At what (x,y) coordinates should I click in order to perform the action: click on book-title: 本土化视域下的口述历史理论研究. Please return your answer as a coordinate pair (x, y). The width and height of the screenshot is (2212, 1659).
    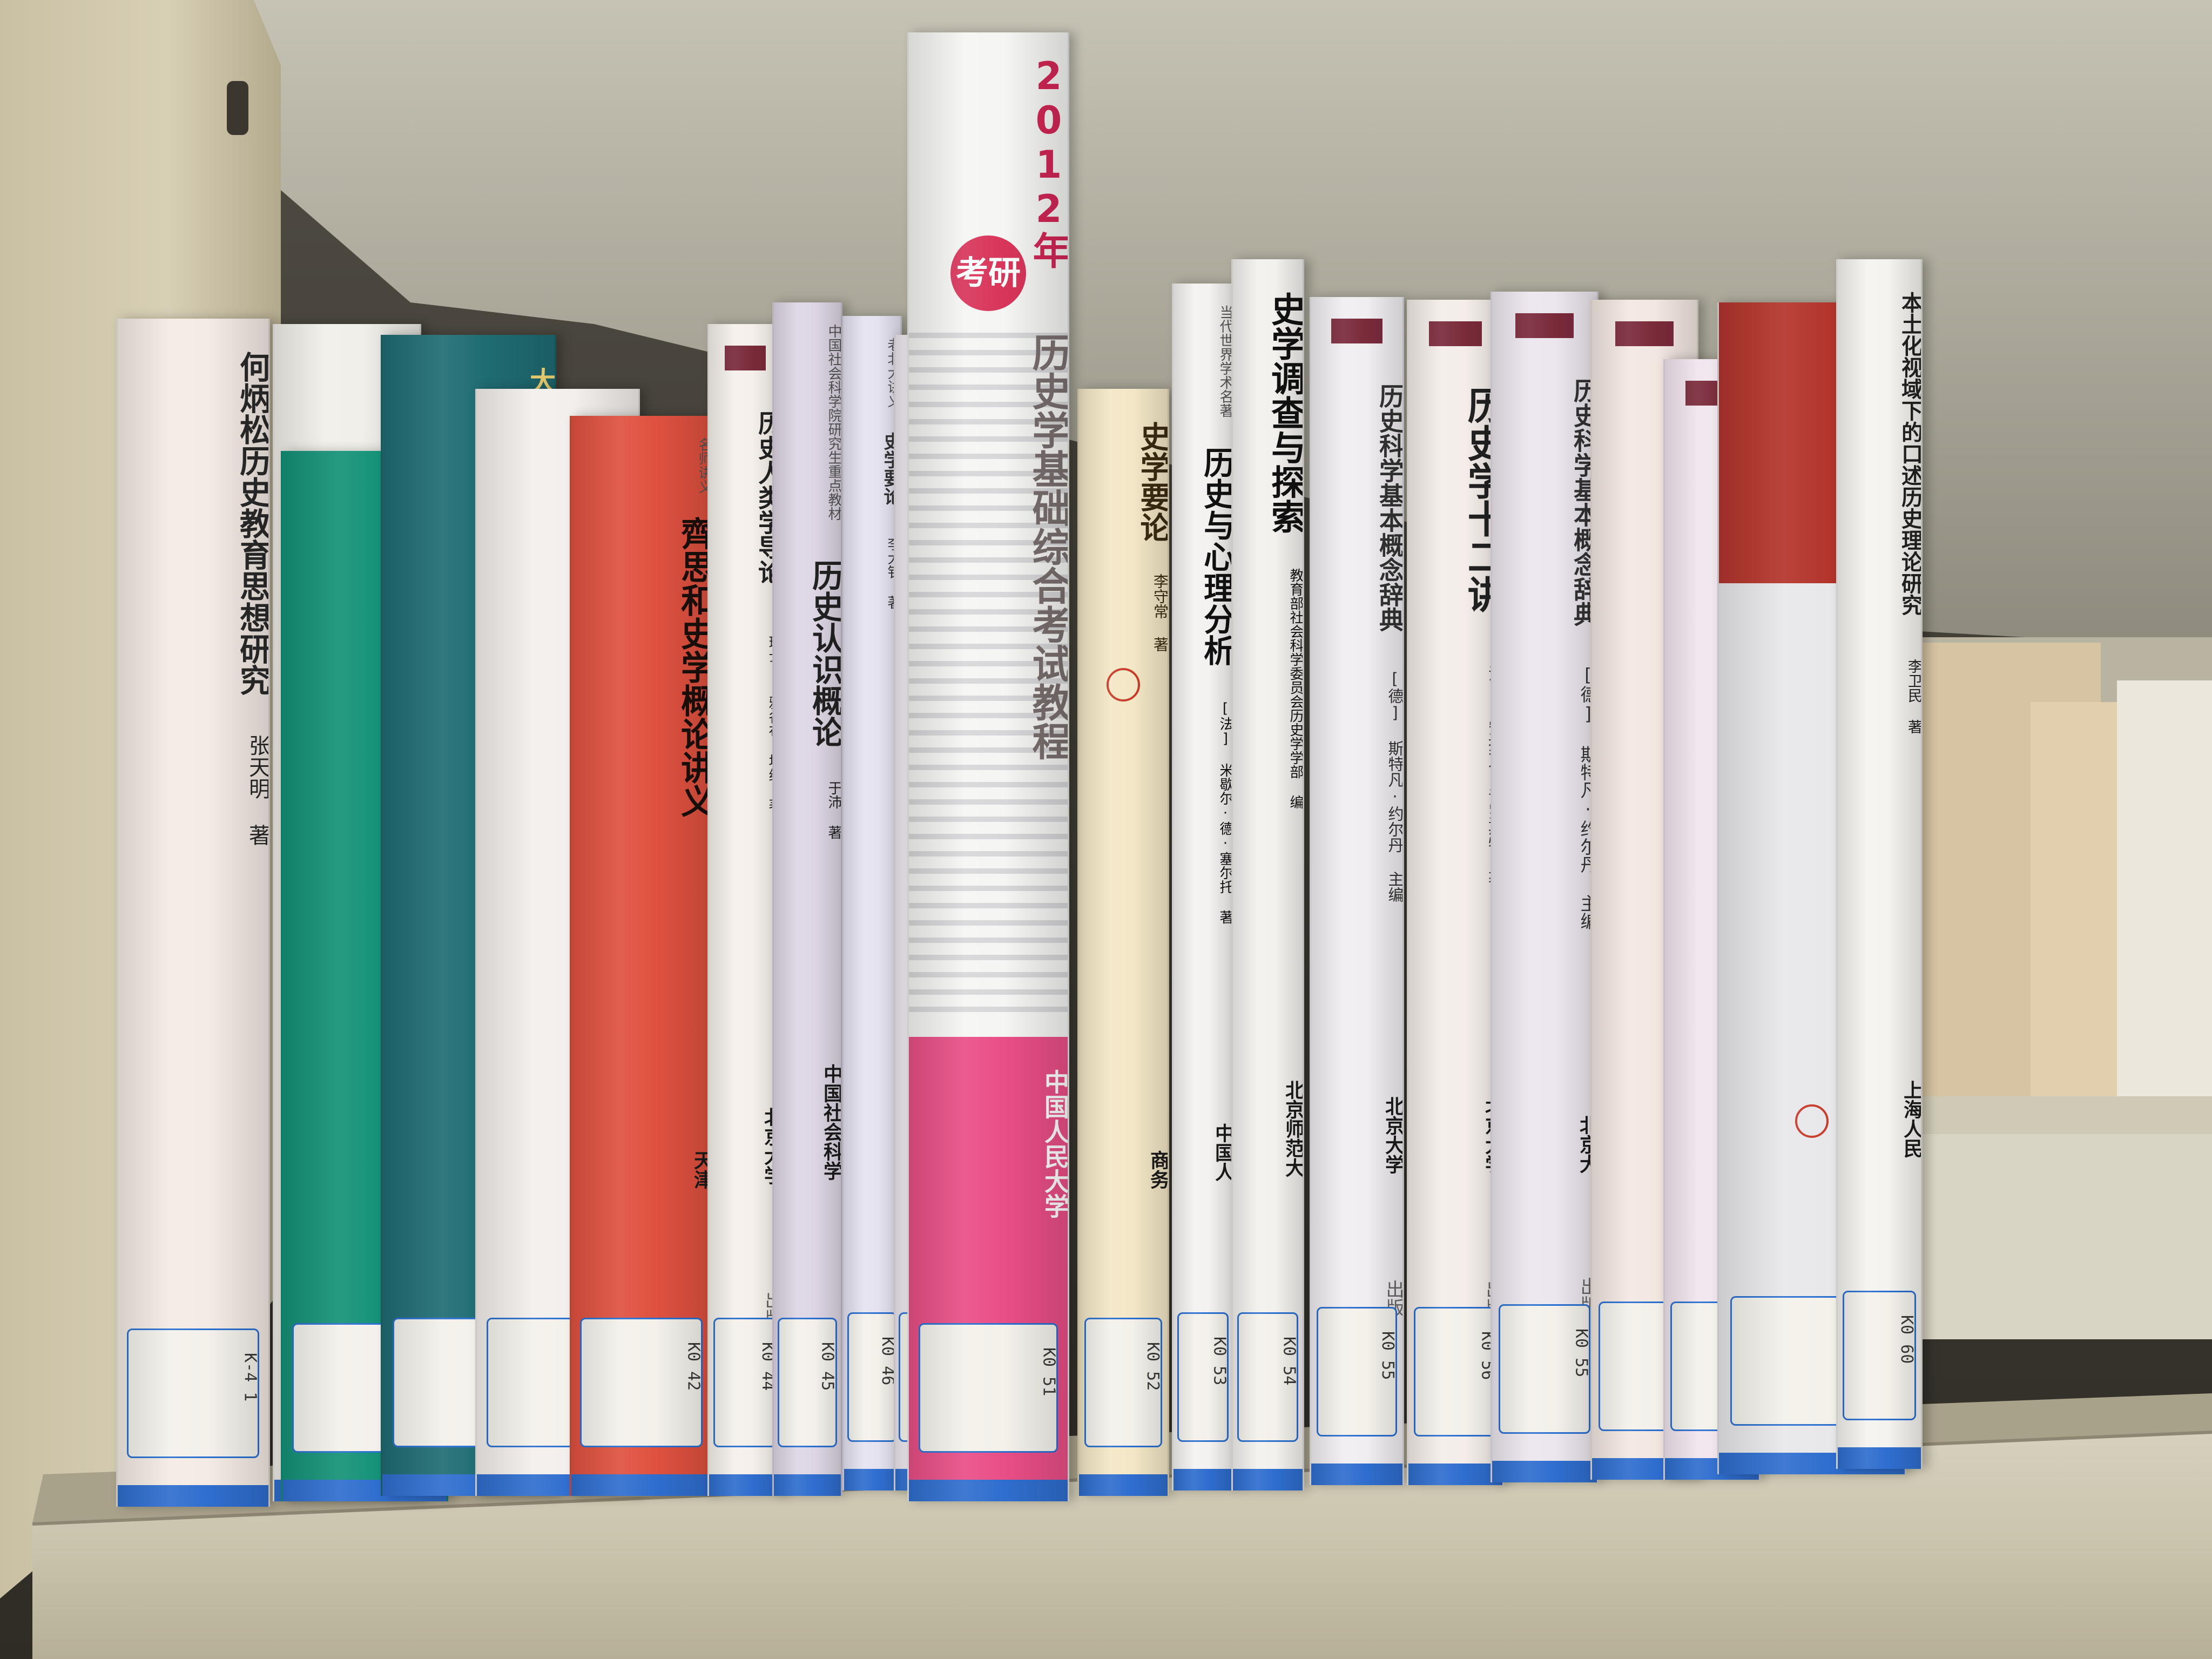
    Looking at the image, I should click on (1910, 454).